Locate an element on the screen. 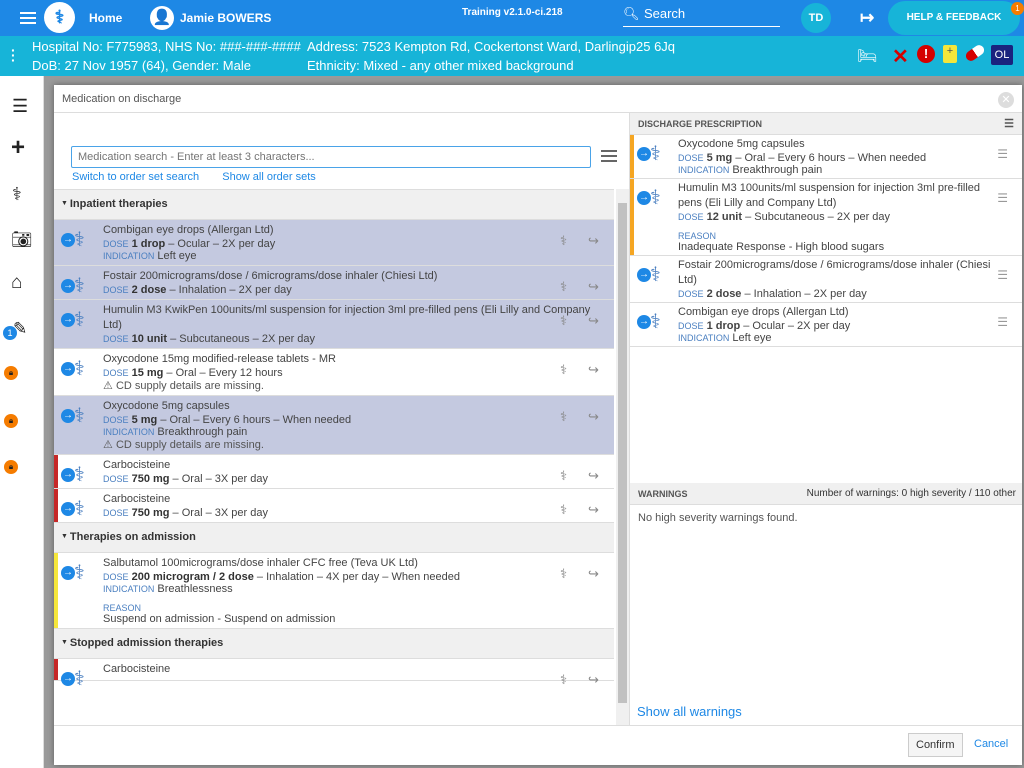  locked-clipboard-icon: 🔒︎ is located at coordinates (11, 373).